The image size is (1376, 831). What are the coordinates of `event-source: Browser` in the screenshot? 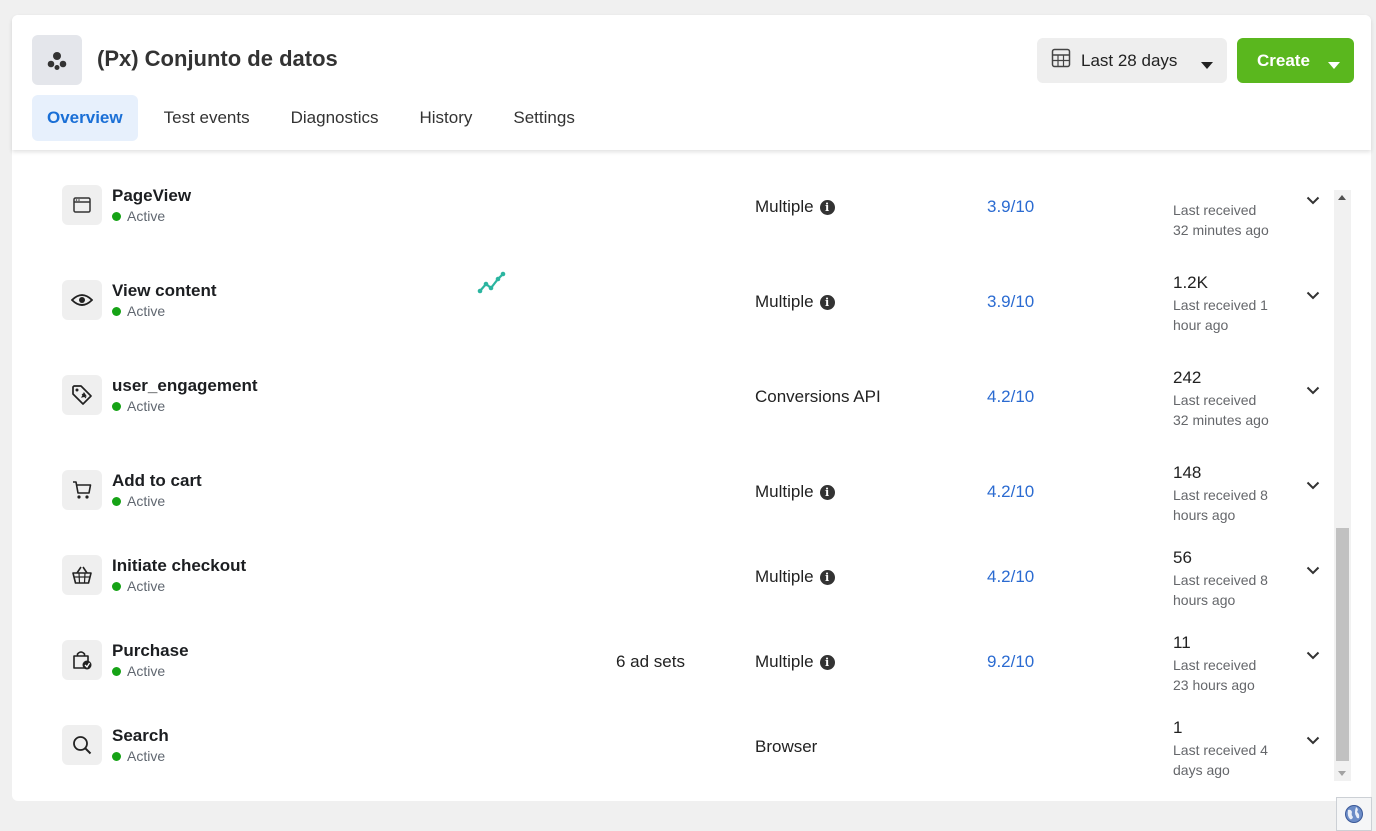 It's located at (786, 746).